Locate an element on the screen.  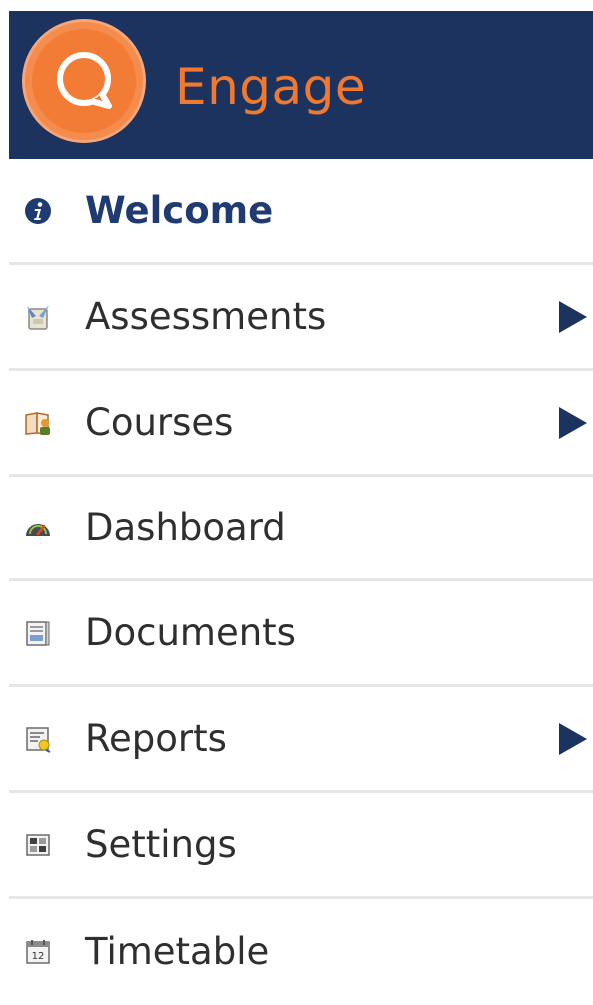
engage-logo-icon is located at coordinates (84, 81).